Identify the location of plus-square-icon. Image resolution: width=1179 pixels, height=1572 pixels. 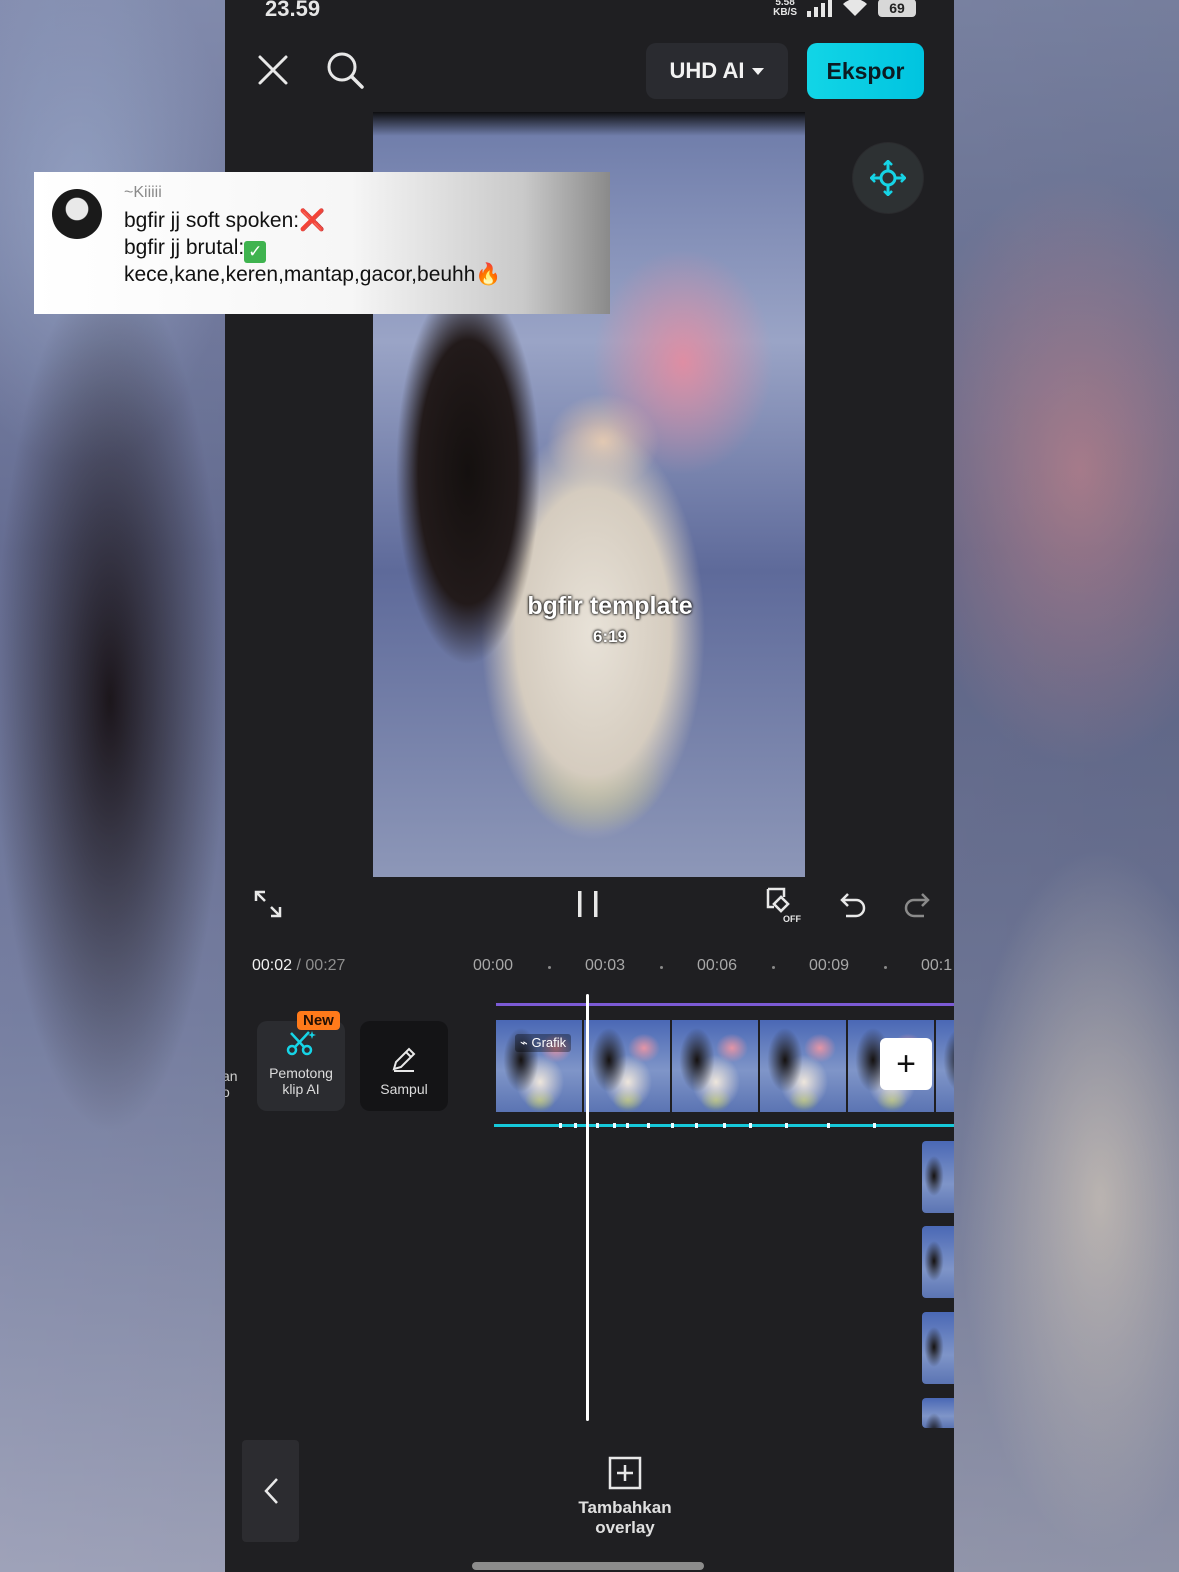
(625, 1473).